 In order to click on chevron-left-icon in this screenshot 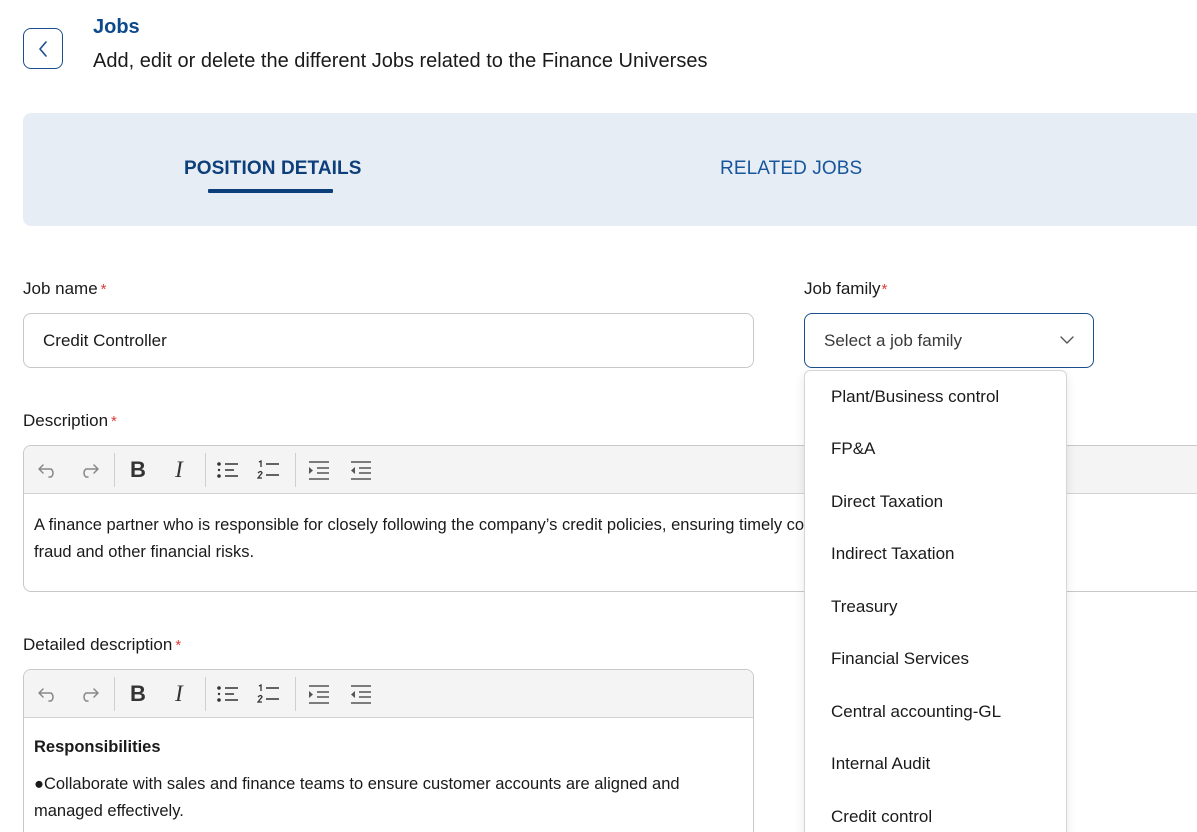, I will do `click(43, 48)`.